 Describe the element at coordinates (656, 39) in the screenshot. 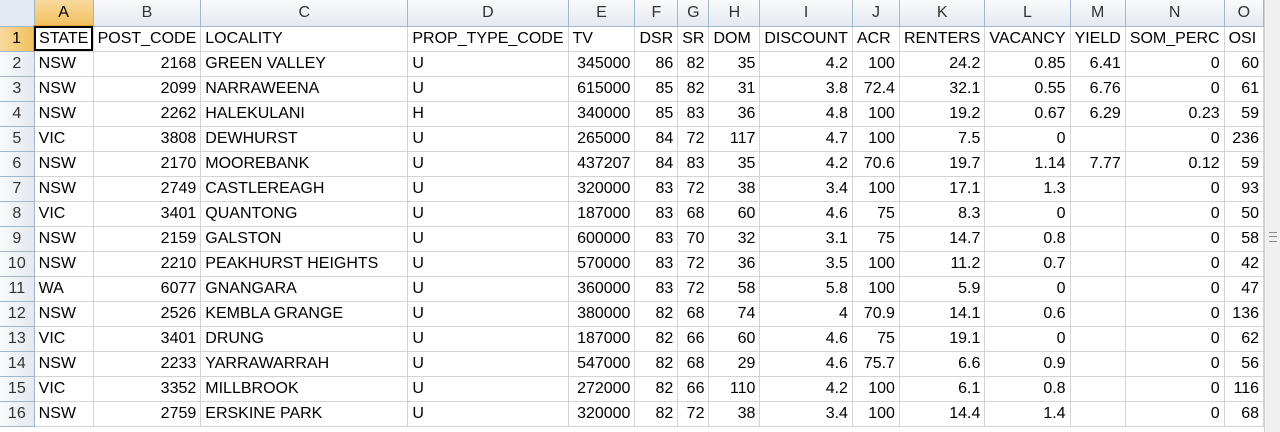

I see `cell-f1: DSR` at that location.